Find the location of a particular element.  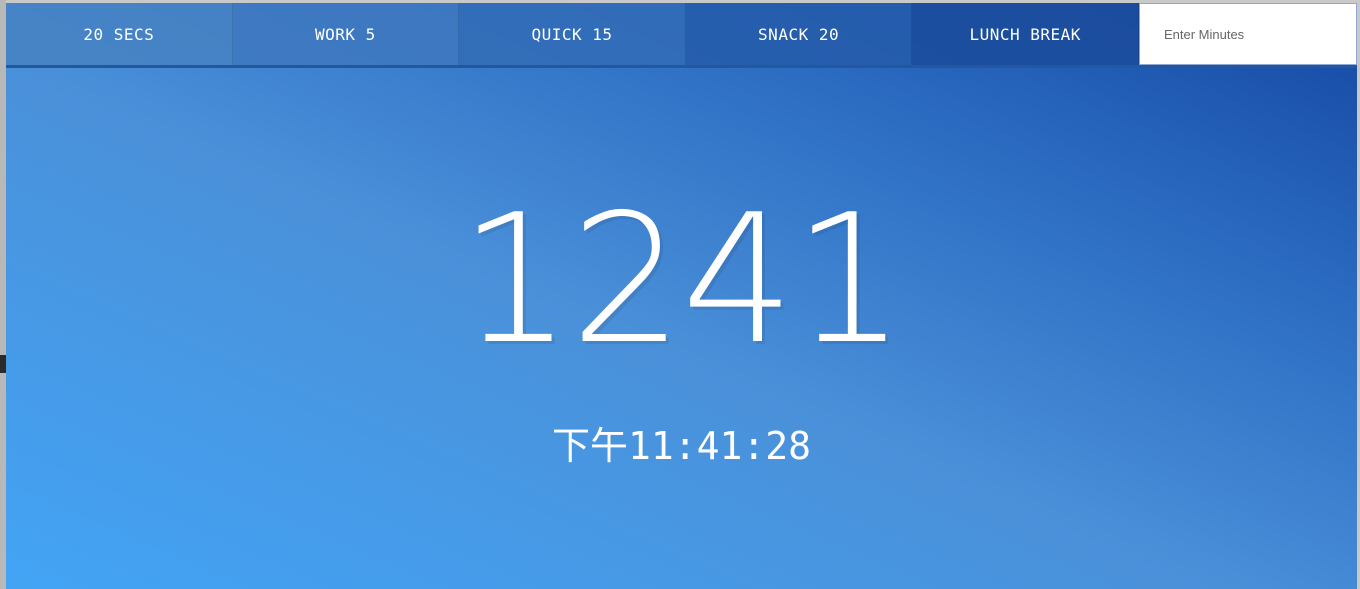

end-time: 下午11:41:28 is located at coordinates (681, 446).